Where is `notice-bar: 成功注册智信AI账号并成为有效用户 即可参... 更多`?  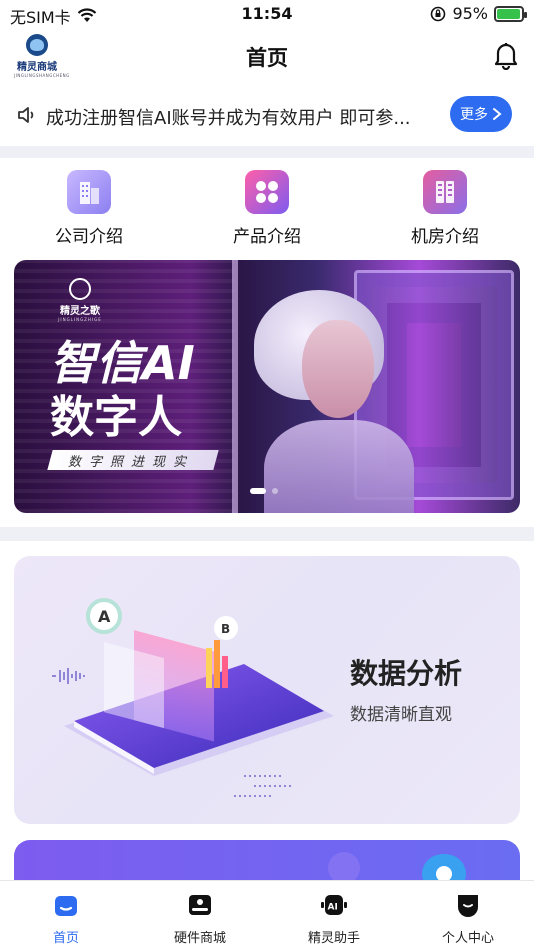
notice-bar: 成功注册智信AI账号并成为有效用户 即可参... 更多 is located at coordinates (267, 115).